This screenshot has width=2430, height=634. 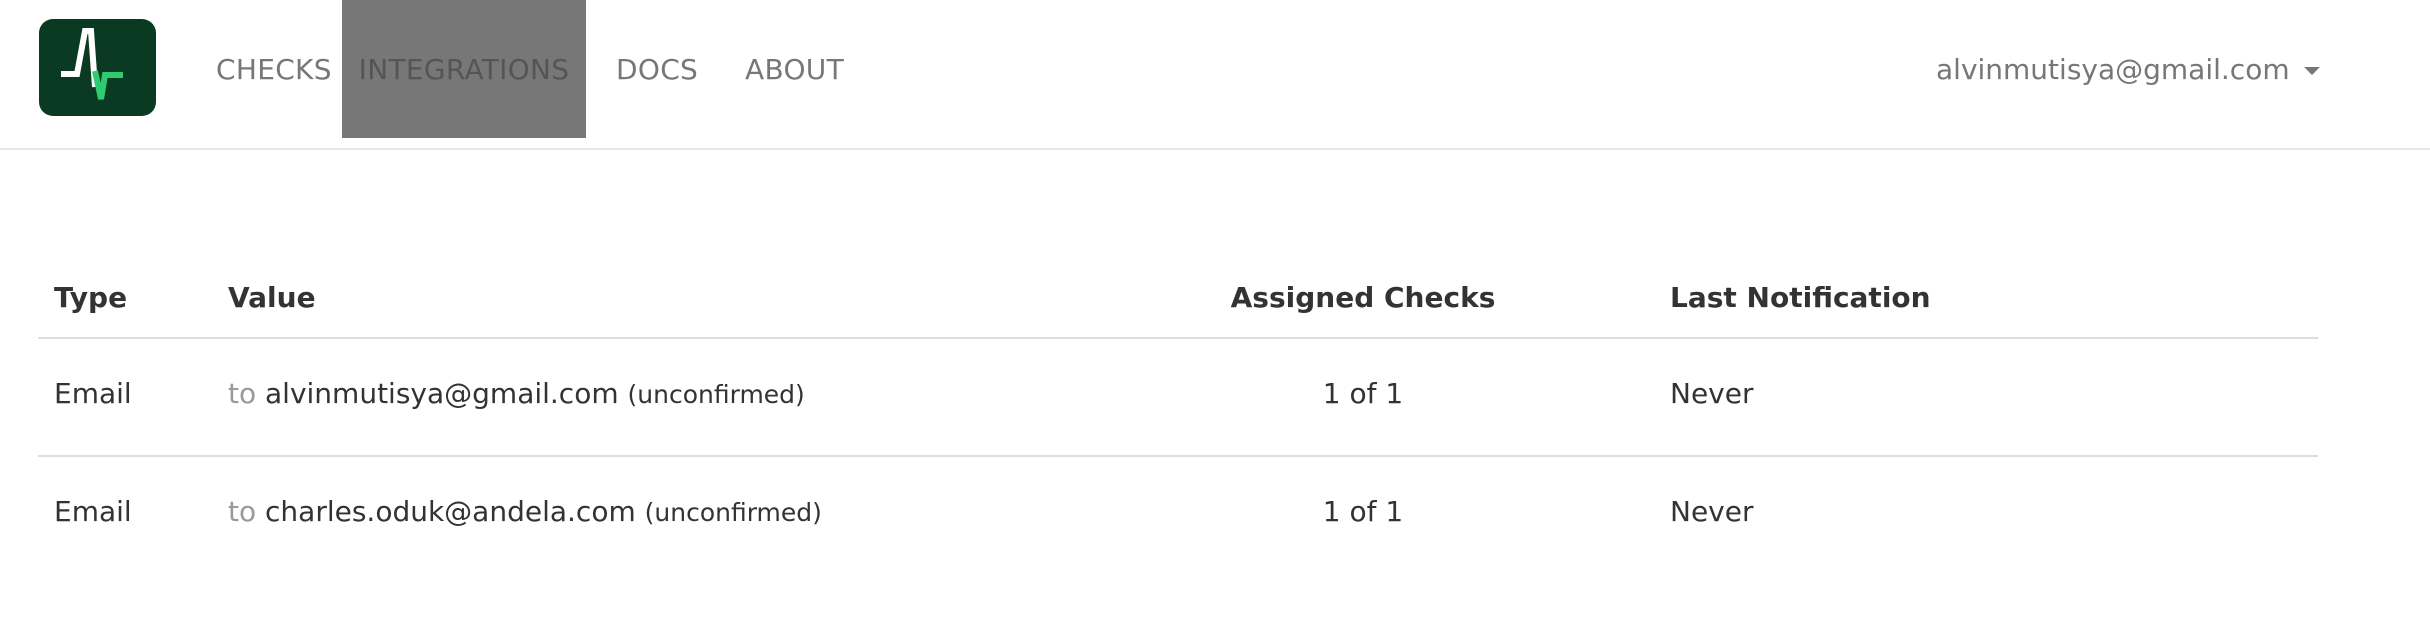 I want to click on logo, so click(x=97, y=67).